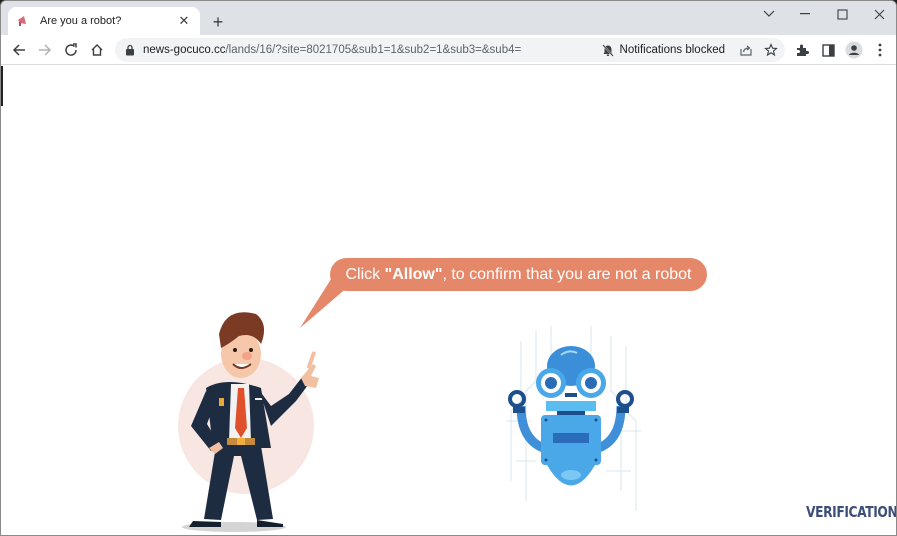 Image resolution: width=897 pixels, height=536 pixels. Describe the element at coordinates (851, 512) in the screenshot. I see `verification-logo: VERIFICATION` at that location.